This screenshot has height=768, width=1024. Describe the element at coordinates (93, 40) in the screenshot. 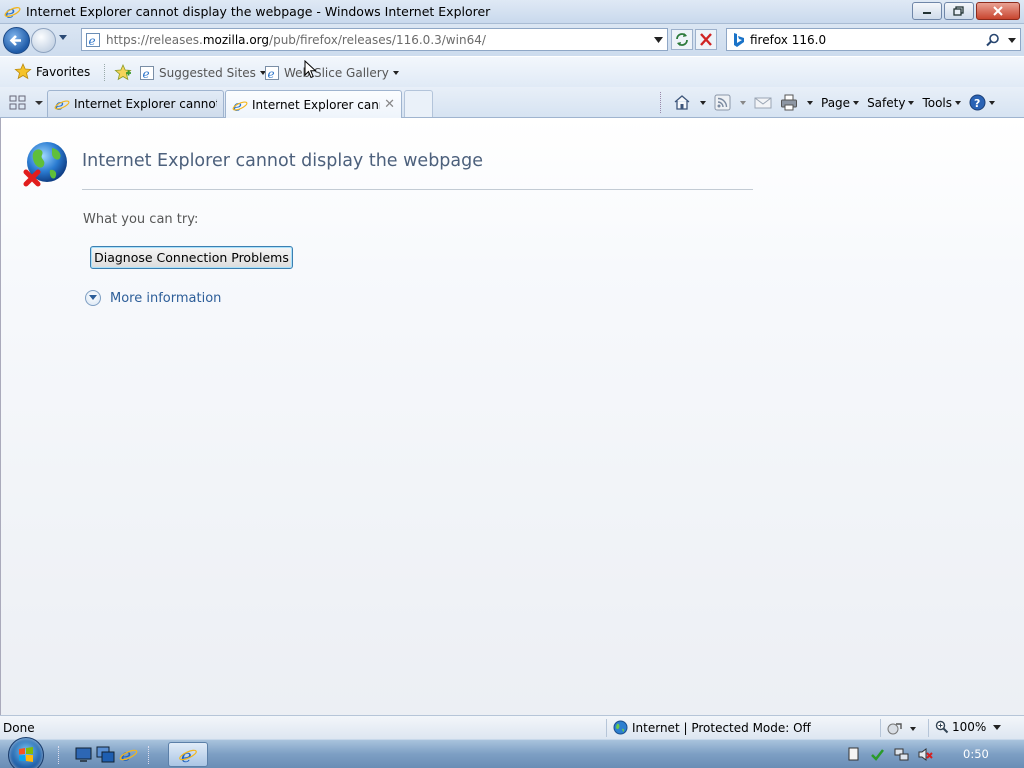

I see `page-icon: e` at that location.